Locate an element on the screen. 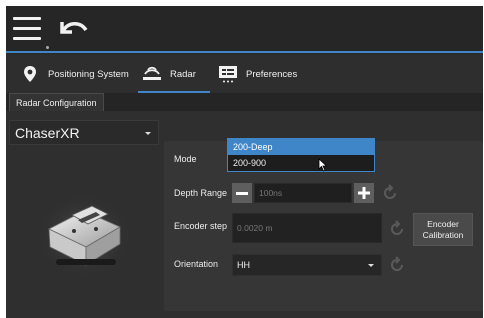  mode-label: Mode is located at coordinates (185, 159).